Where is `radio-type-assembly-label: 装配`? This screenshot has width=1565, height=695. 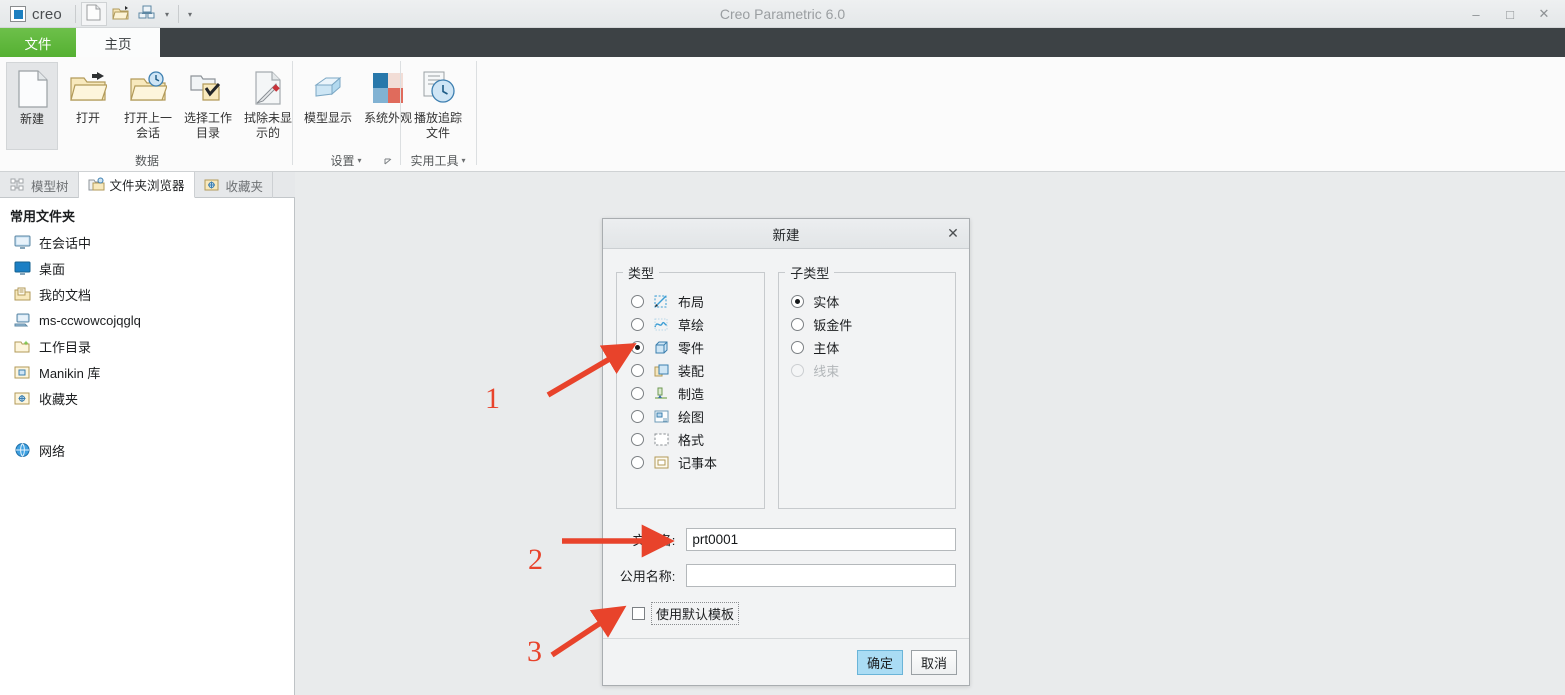
radio-type-assembly-label: 装配 is located at coordinates (691, 371).